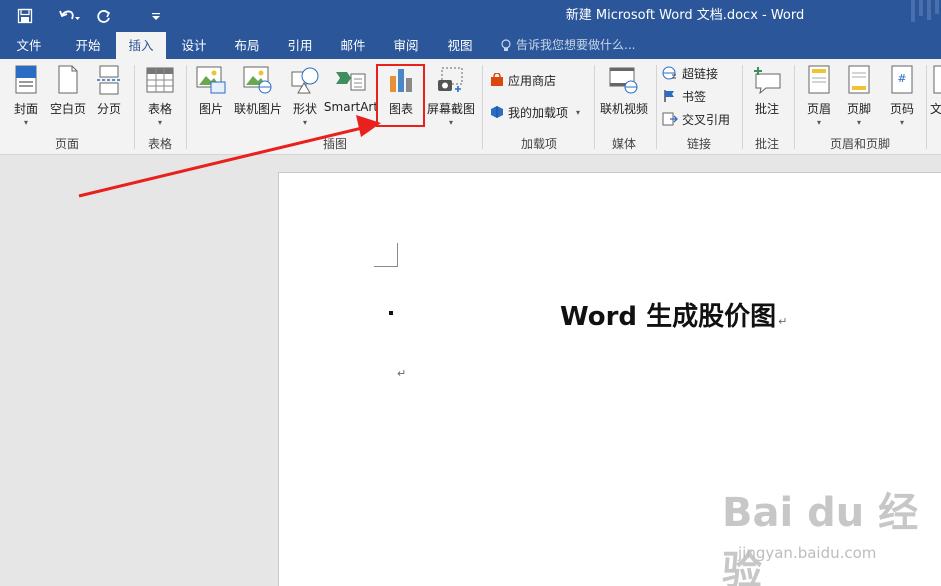 This screenshot has width=941, height=586. I want to click on blank-page-label: 空白页, so click(67, 109).